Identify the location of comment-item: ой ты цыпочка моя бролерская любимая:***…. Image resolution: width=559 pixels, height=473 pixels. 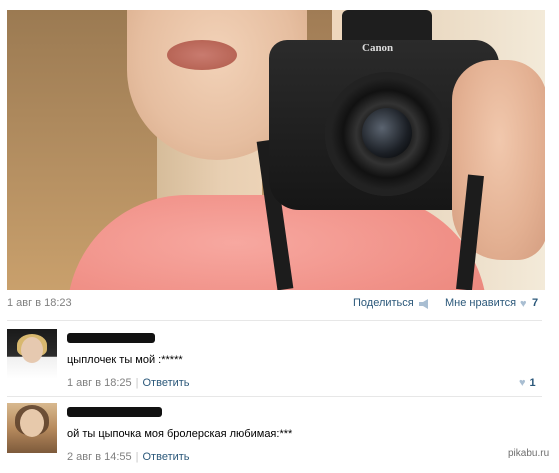
(277, 438).